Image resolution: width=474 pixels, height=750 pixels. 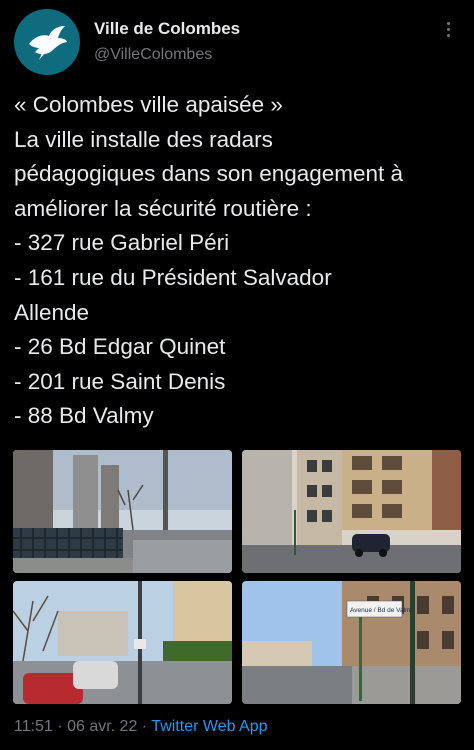 What do you see at coordinates (33, 726) in the screenshot?
I see `tweet-time: 11:51` at bounding box center [33, 726].